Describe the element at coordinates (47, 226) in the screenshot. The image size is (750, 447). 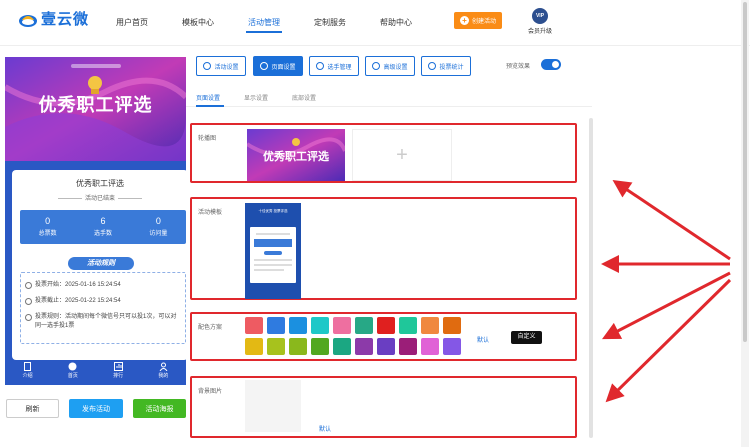
I see `stat-total-votes: 0 总票数` at that location.